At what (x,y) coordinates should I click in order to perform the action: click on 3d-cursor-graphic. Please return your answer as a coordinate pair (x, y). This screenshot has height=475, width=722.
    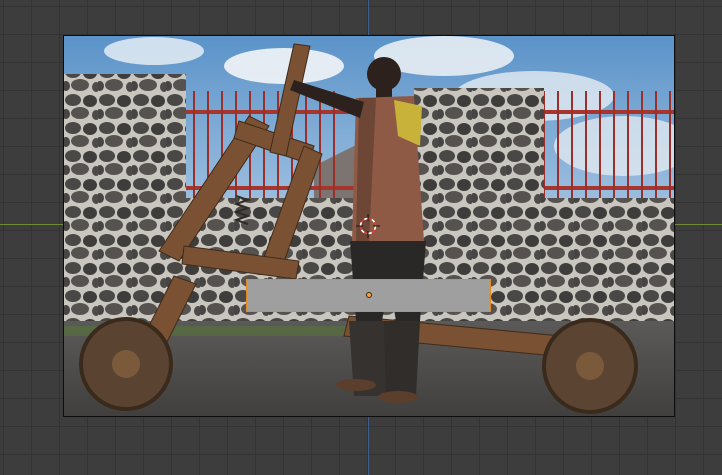
    Looking at the image, I should click on (368, 226).